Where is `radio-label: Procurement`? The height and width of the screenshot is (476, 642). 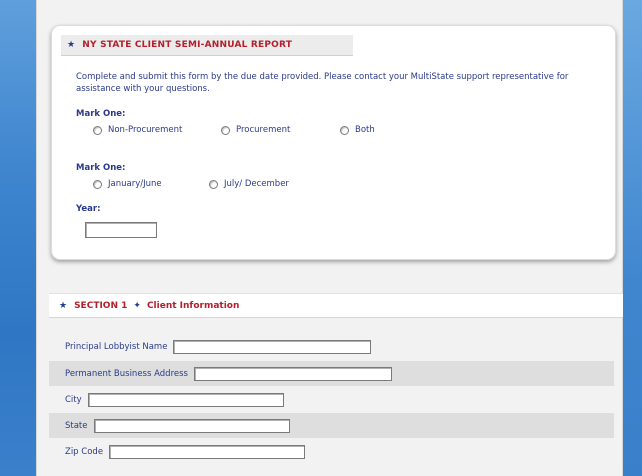 radio-label: Procurement is located at coordinates (263, 130).